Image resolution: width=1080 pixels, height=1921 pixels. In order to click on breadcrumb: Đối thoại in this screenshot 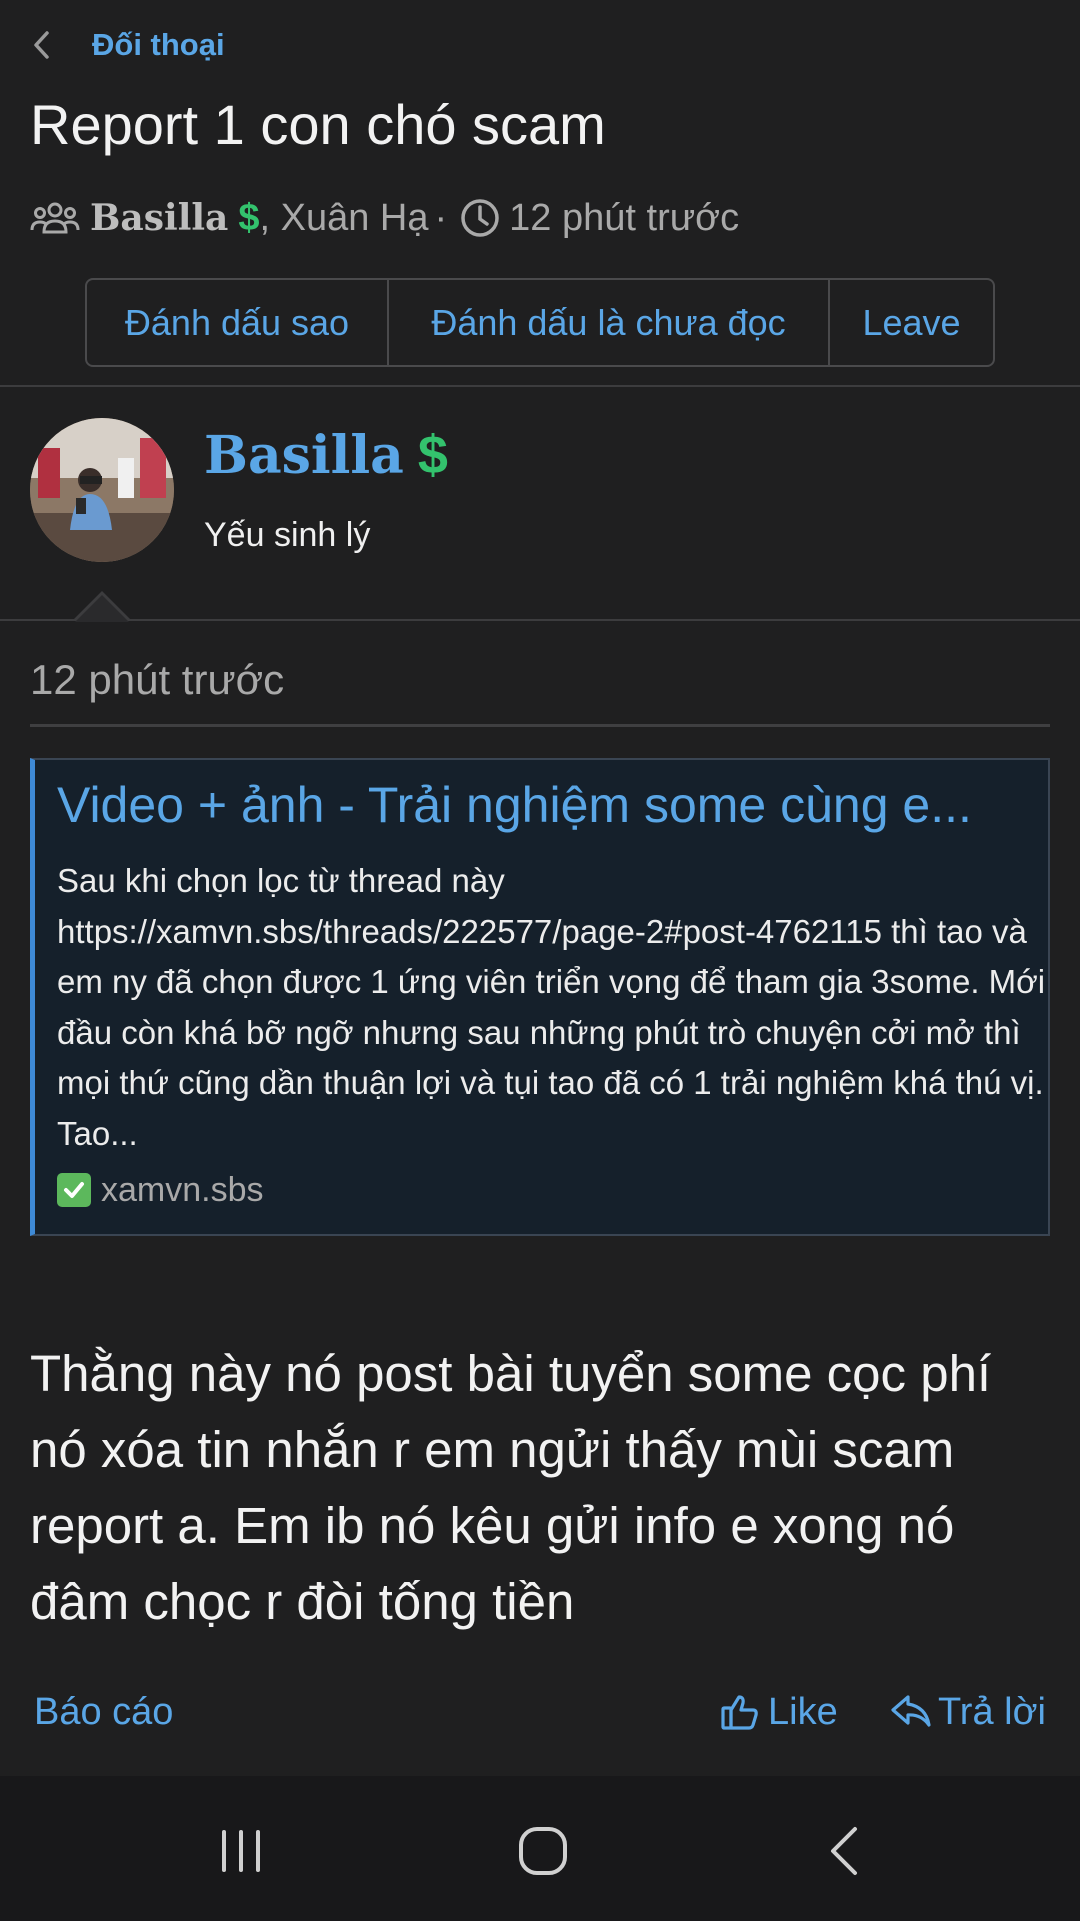, I will do `click(127, 45)`.